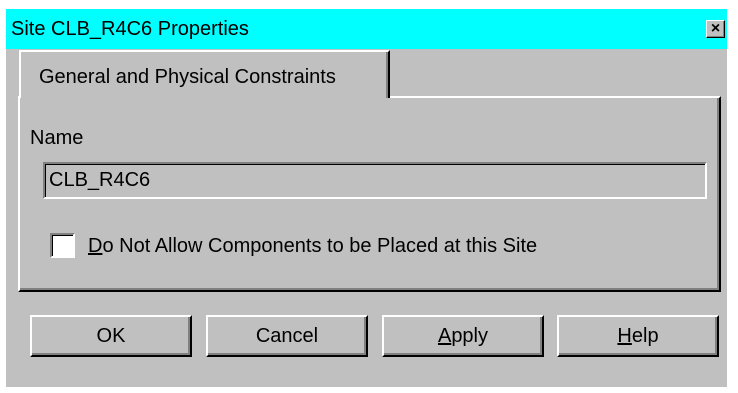 The image size is (738, 393). I want to click on help-label-rest: elp, so click(645, 335).